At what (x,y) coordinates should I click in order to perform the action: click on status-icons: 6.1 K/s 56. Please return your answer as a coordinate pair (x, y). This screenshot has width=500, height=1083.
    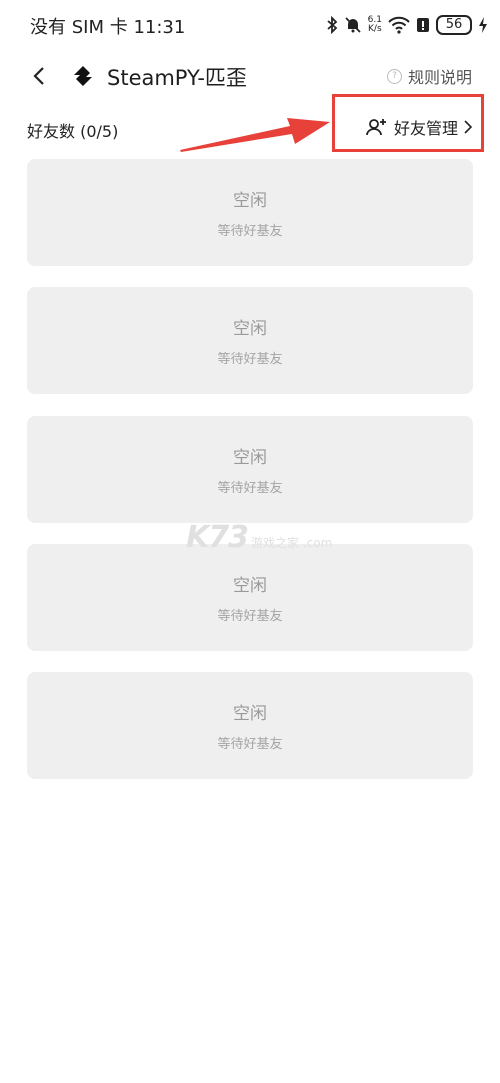
    Looking at the image, I should click on (407, 25).